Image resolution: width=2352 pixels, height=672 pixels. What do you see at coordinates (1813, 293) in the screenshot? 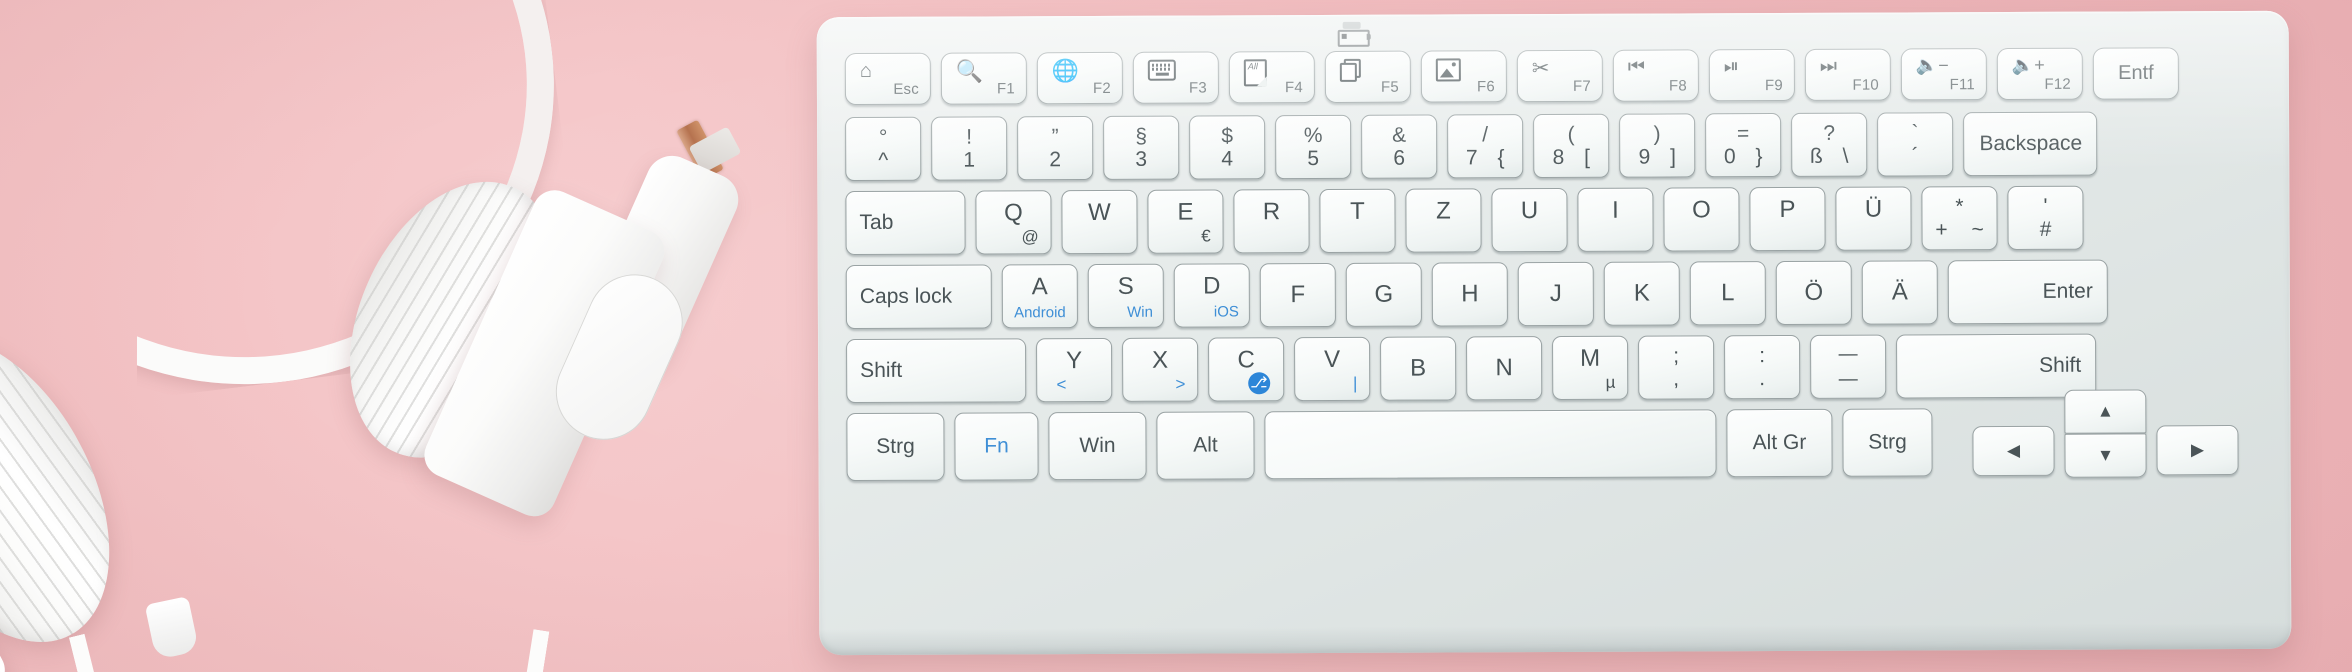
I see `key-oumlaut: Ö` at bounding box center [1813, 293].